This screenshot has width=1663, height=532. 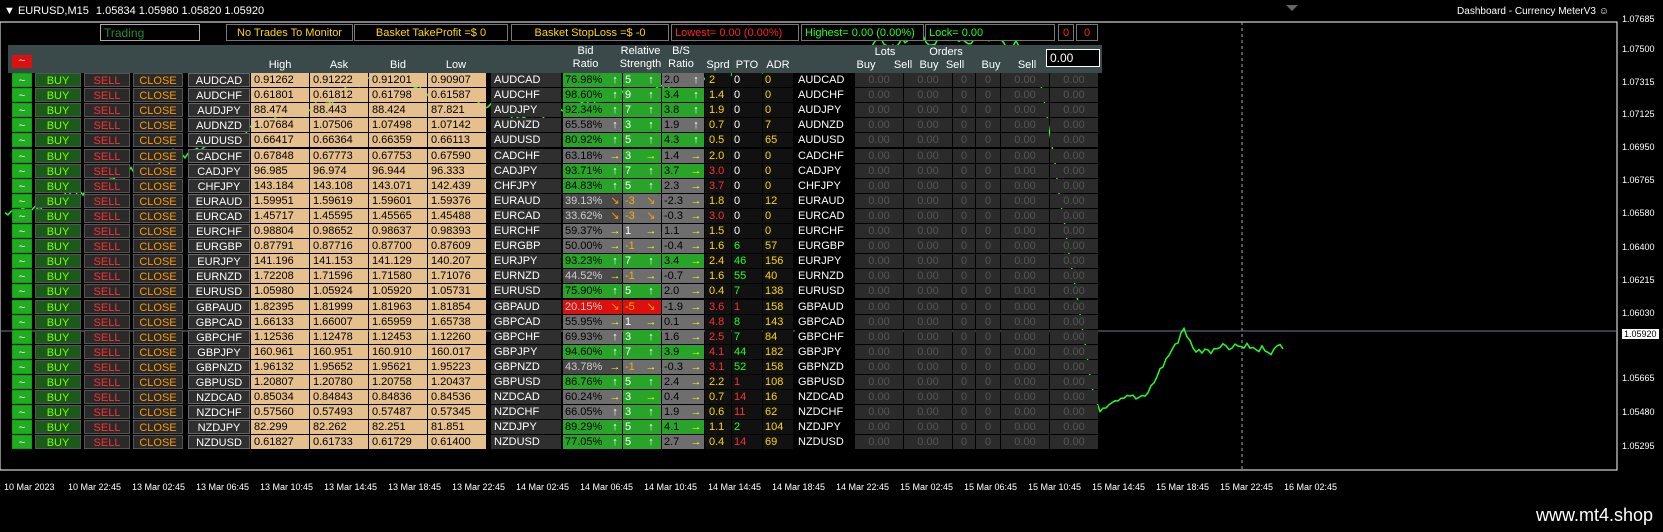 I want to click on symbol-button: GBPCAD, so click(x=219, y=321).